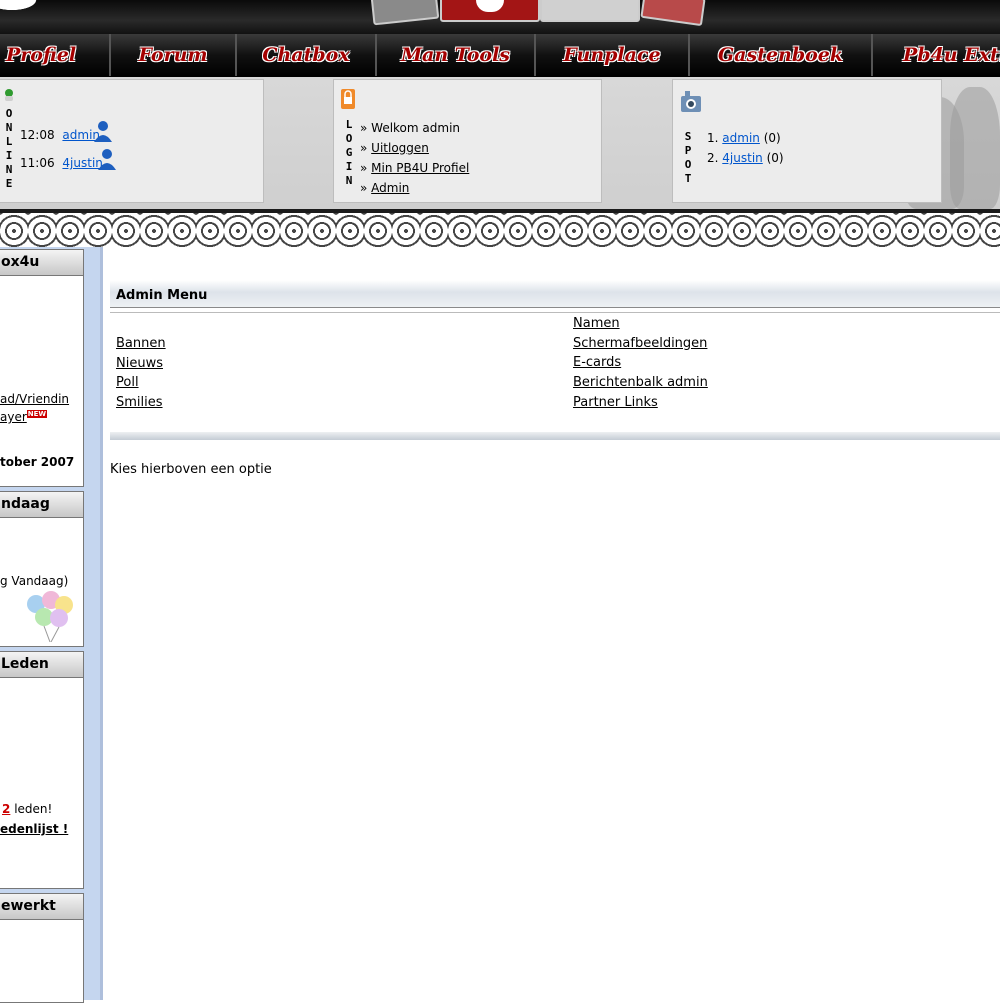 The image size is (1000, 1003). I want to click on online-vertical-label: ONLINE, so click(9, 148).